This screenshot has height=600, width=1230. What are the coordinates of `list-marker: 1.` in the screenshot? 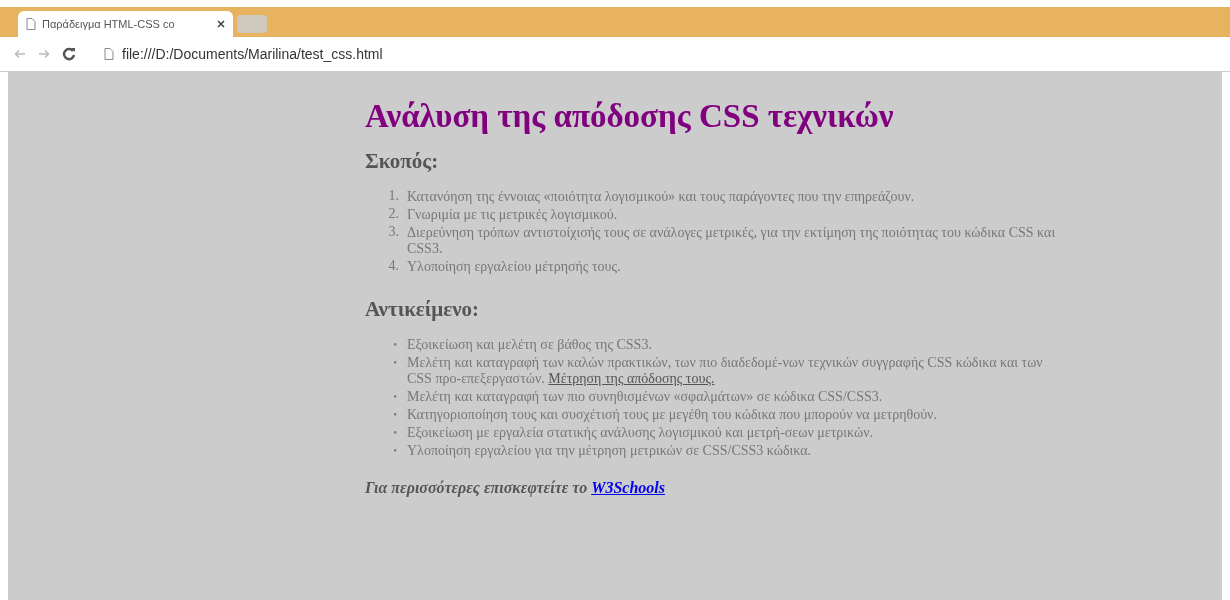 It's located at (393, 196).